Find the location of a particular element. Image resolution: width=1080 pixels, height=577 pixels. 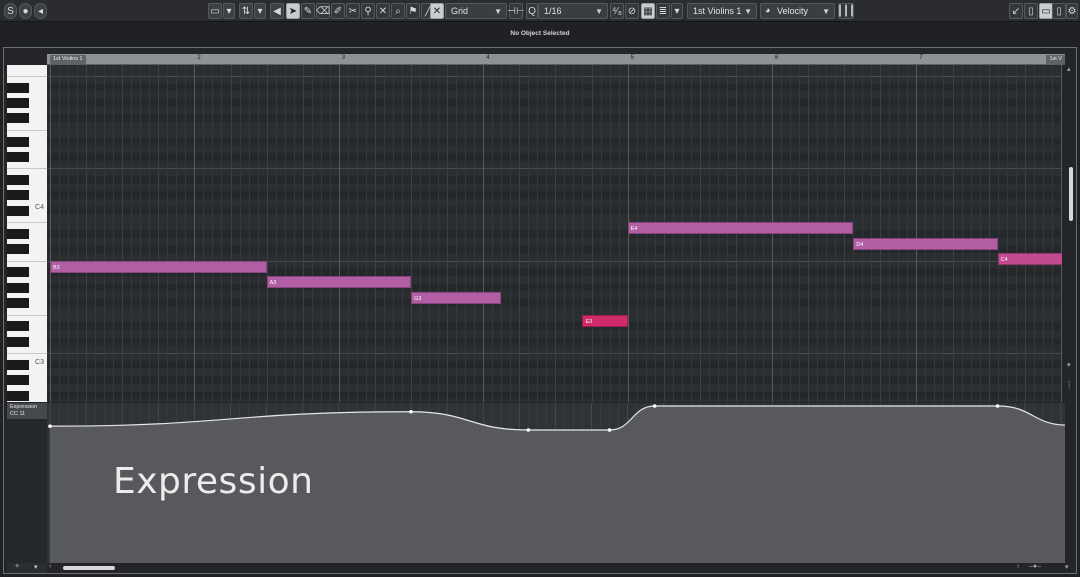

toggle-right-zone-icon: ▯ is located at coordinates (1059, 11).